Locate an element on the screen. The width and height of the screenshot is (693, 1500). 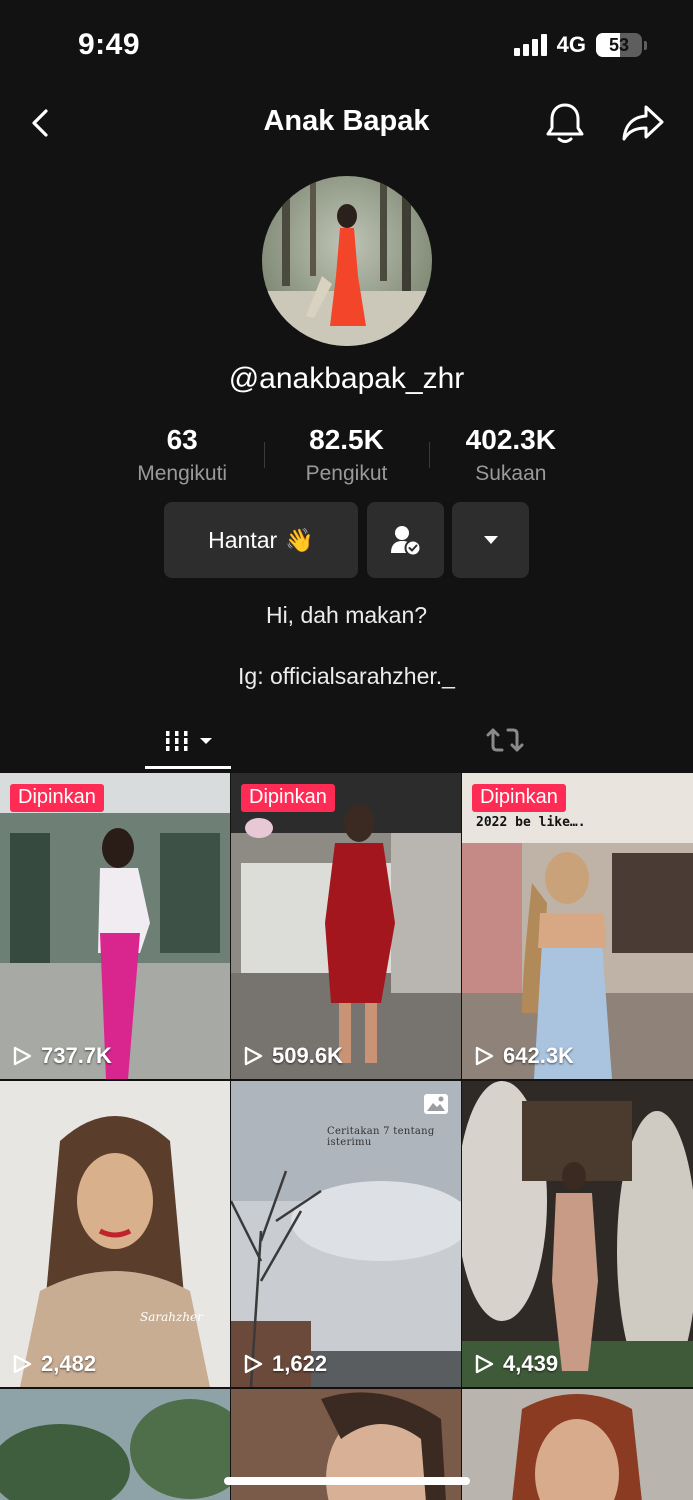
send-label: Hantar is located at coordinates (243, 539).